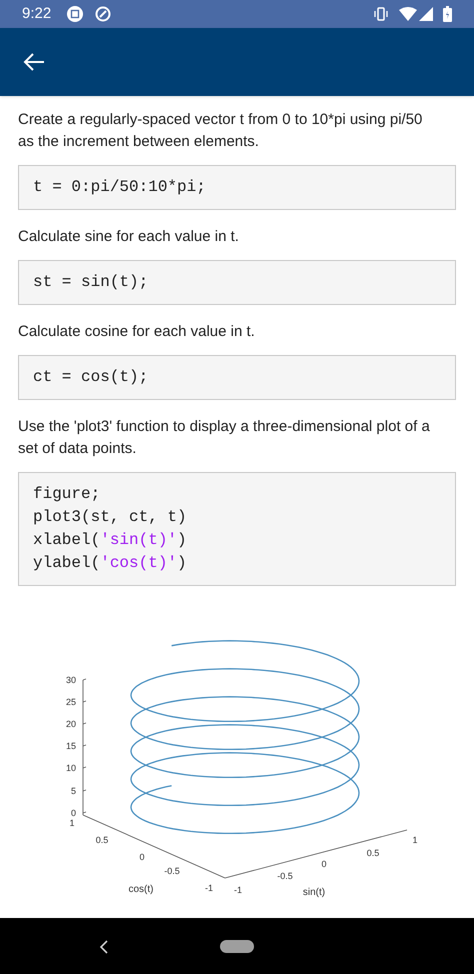 The width and height of the screenshot is (474, 974). I want to click on code-block: t = 0:pi/50:10*pi;, so click(237, 187).